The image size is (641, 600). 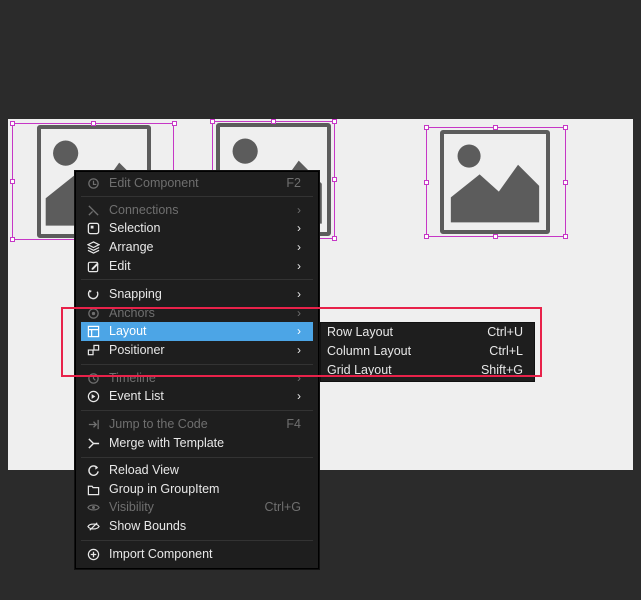 What do you see at coordinates (93, 443) in the screenshot?
I see `merge-icon` at bounding box center [93, 443].